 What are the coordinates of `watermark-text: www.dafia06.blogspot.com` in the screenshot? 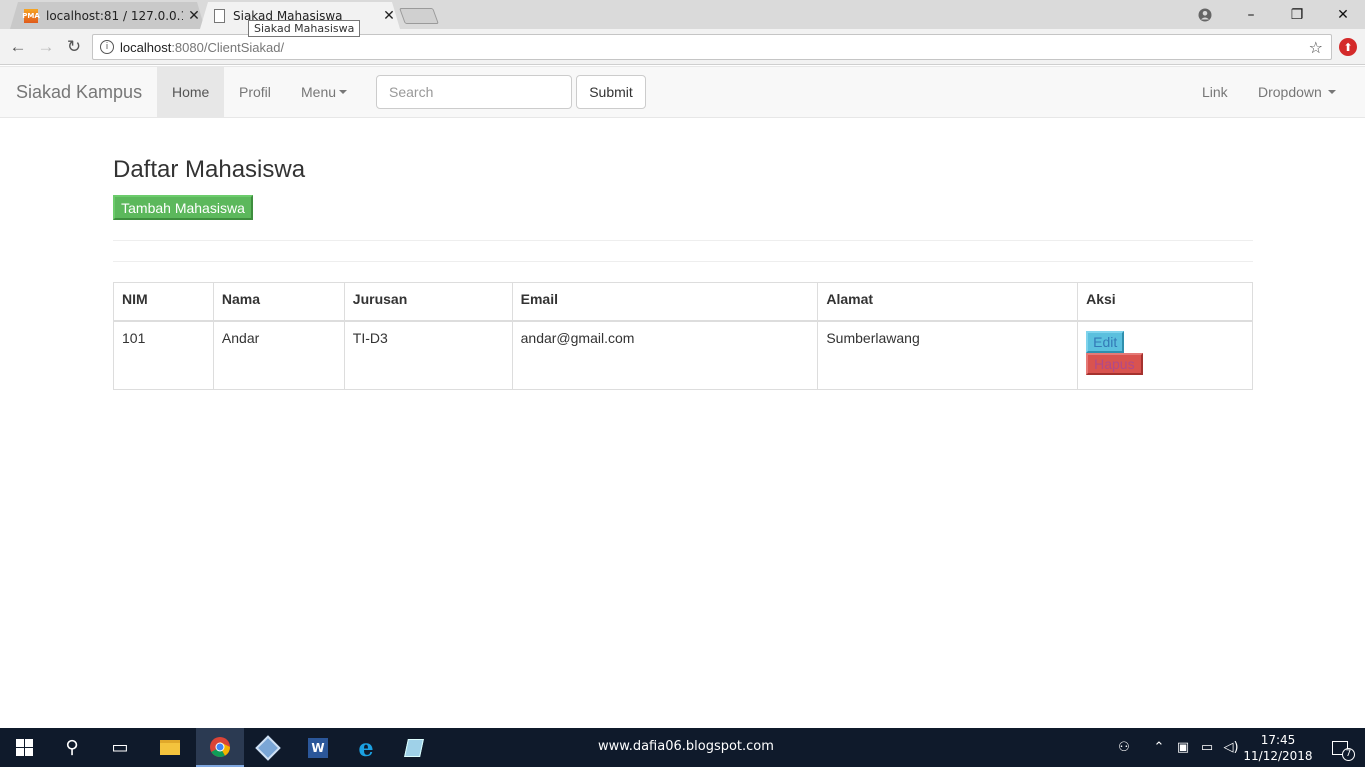 It's located at (686, 746).